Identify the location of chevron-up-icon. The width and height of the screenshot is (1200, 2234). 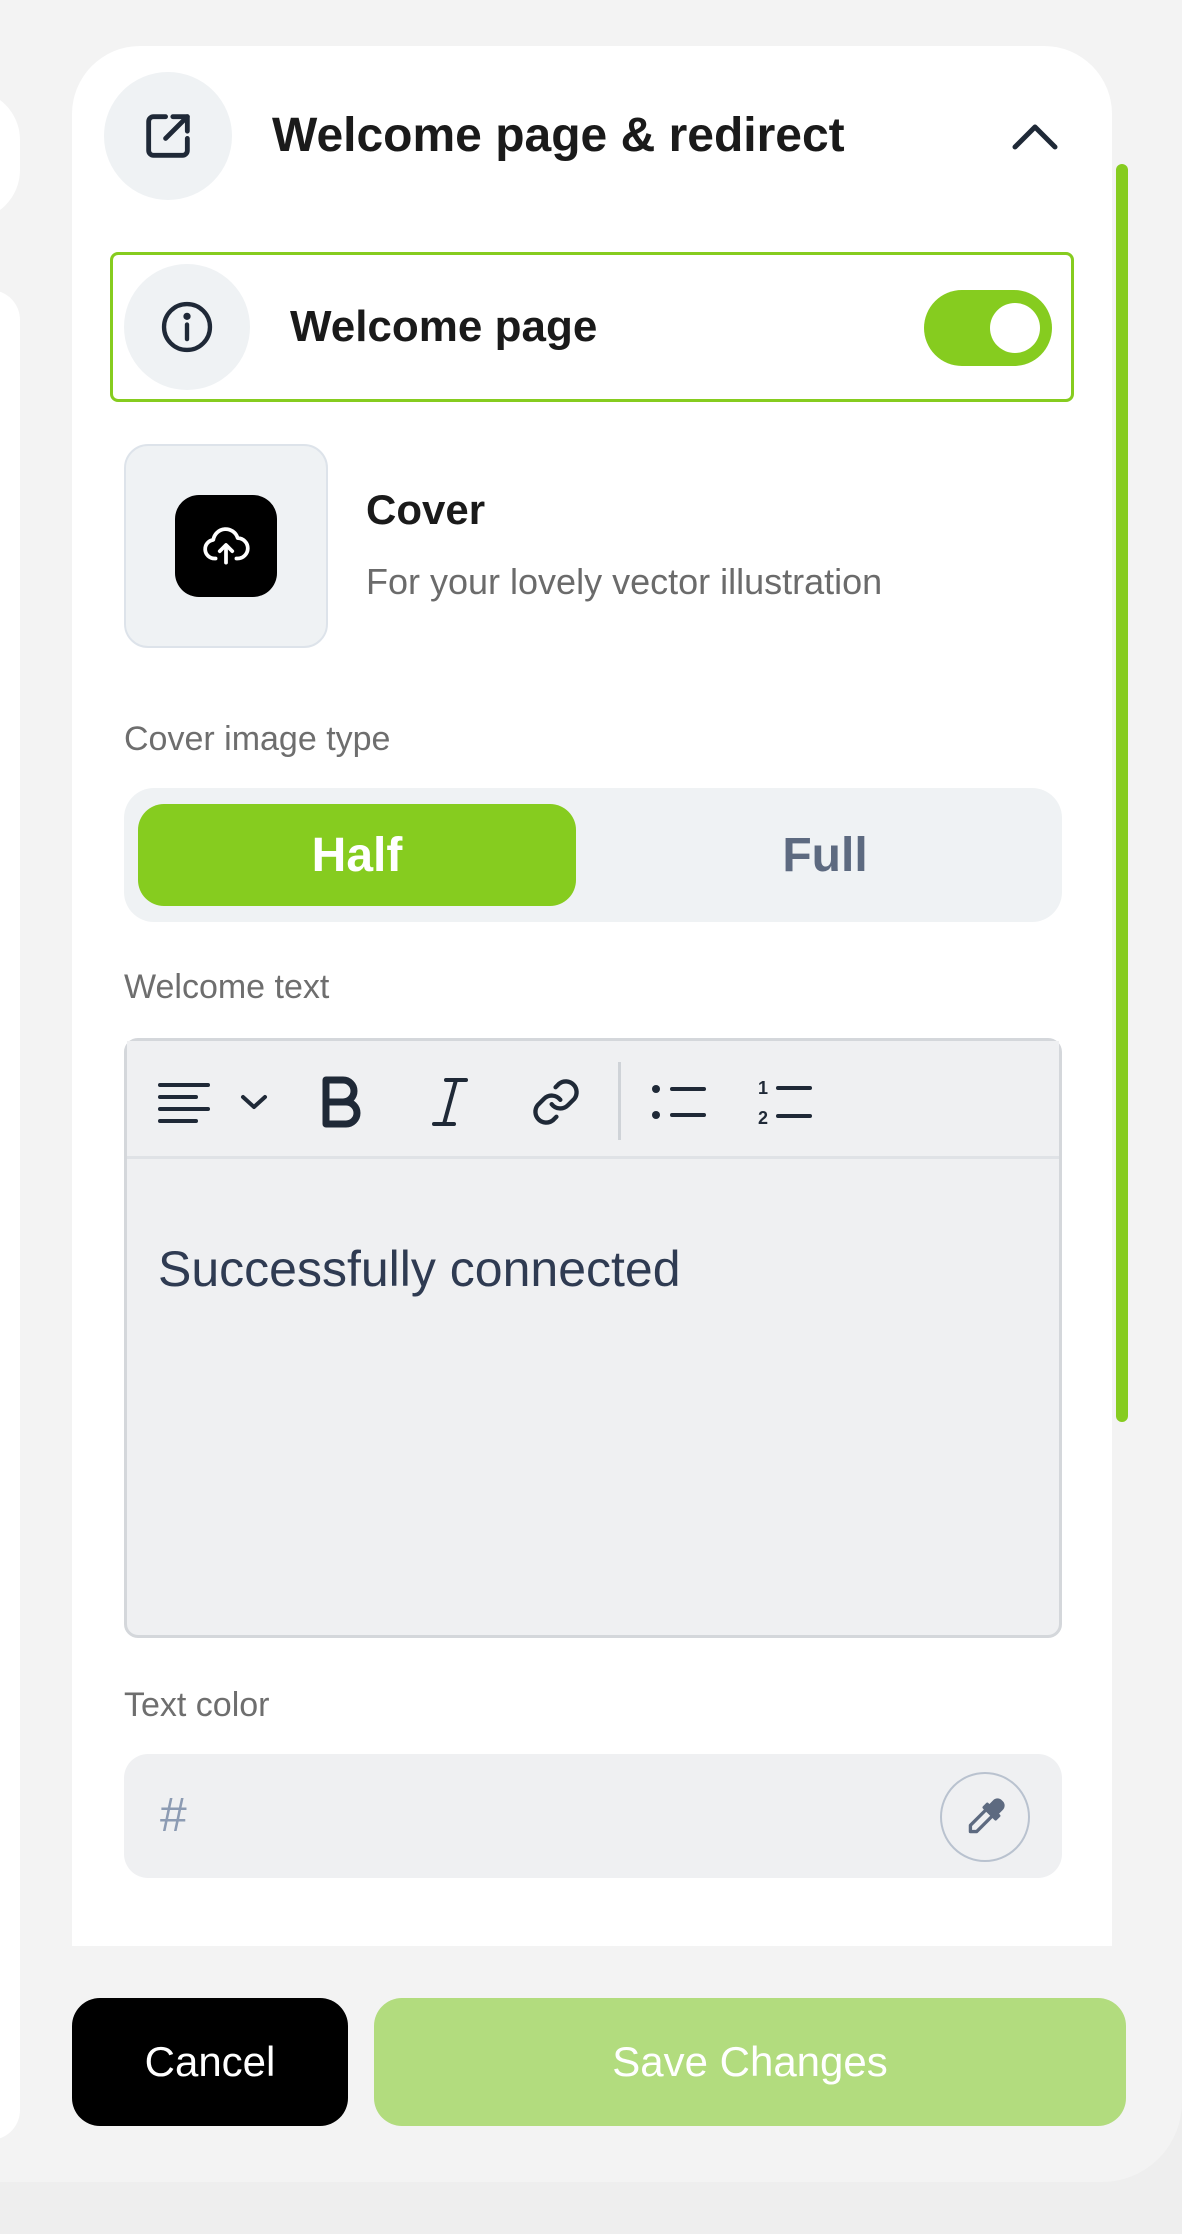
(1035, 137).